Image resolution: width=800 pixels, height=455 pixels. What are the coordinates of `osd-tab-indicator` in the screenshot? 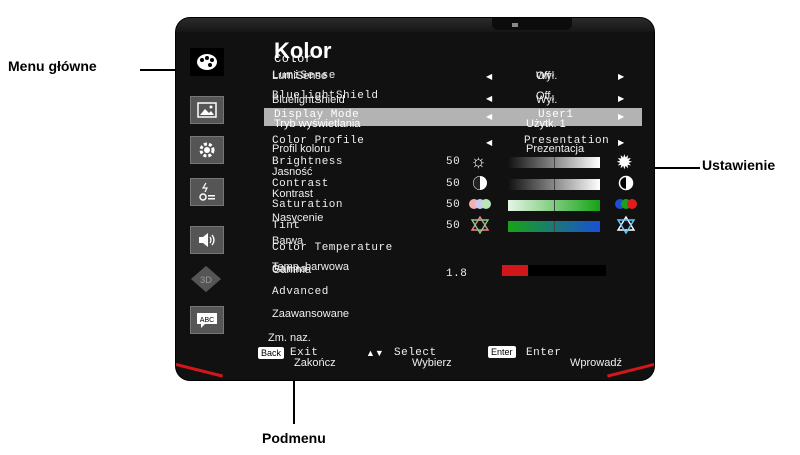 It's located at (515, 25).